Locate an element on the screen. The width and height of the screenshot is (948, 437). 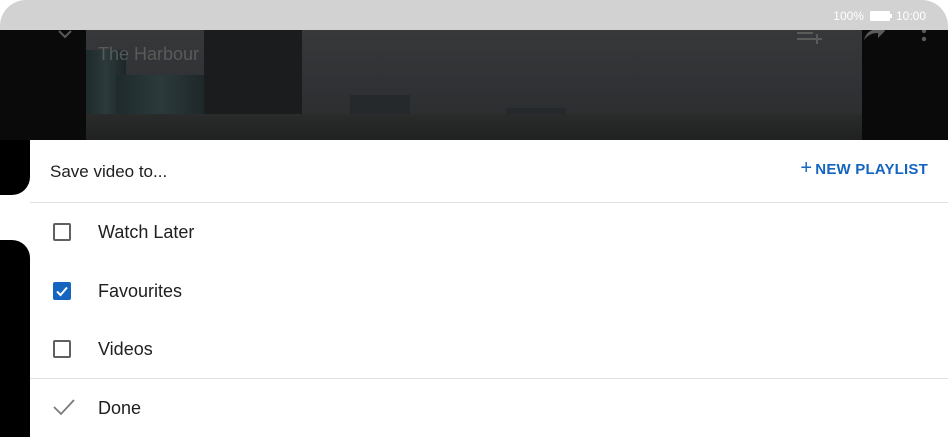
skyline is located at coordinates (474, 127).